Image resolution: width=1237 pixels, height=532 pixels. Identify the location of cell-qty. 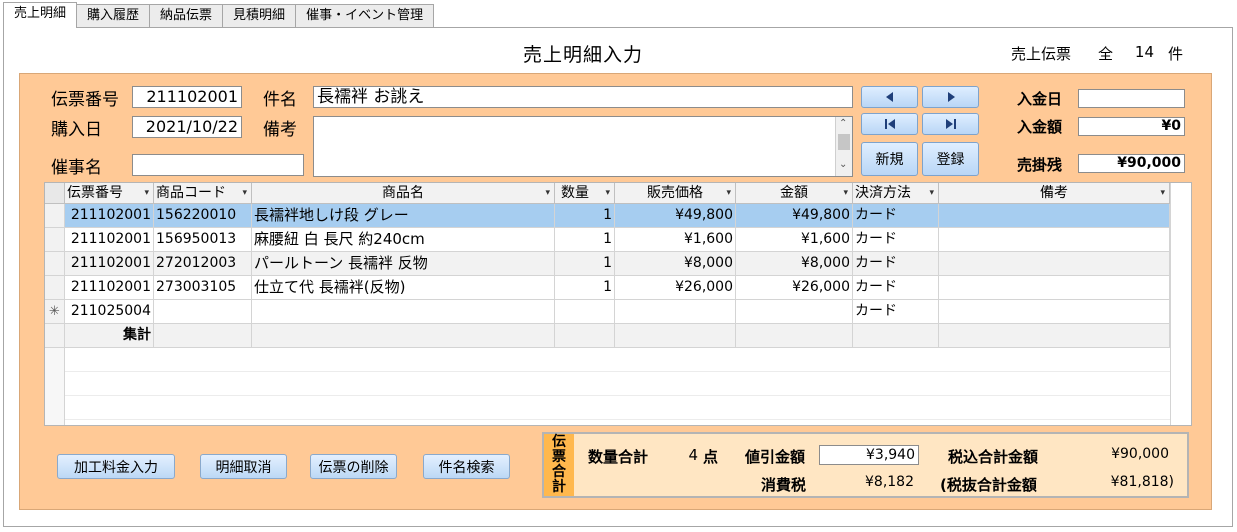
(585, 312).